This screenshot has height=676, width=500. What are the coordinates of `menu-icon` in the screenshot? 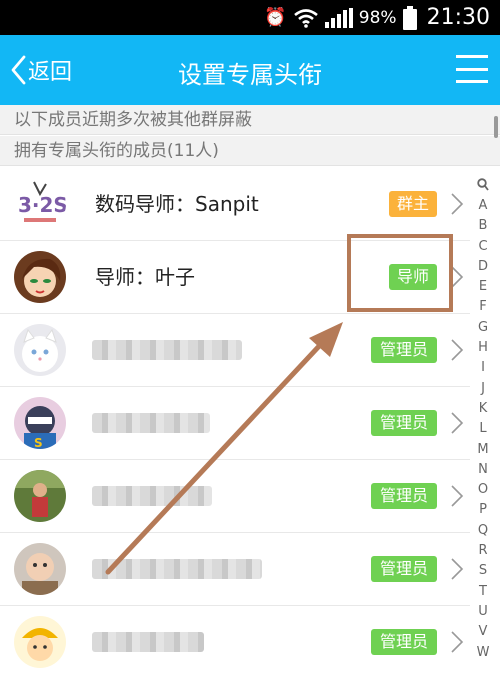 It's located at (472, 69).